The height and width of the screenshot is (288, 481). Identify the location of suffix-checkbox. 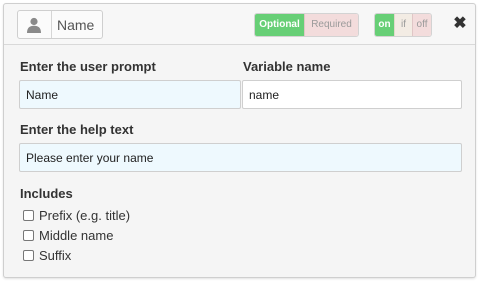
(28, 255).